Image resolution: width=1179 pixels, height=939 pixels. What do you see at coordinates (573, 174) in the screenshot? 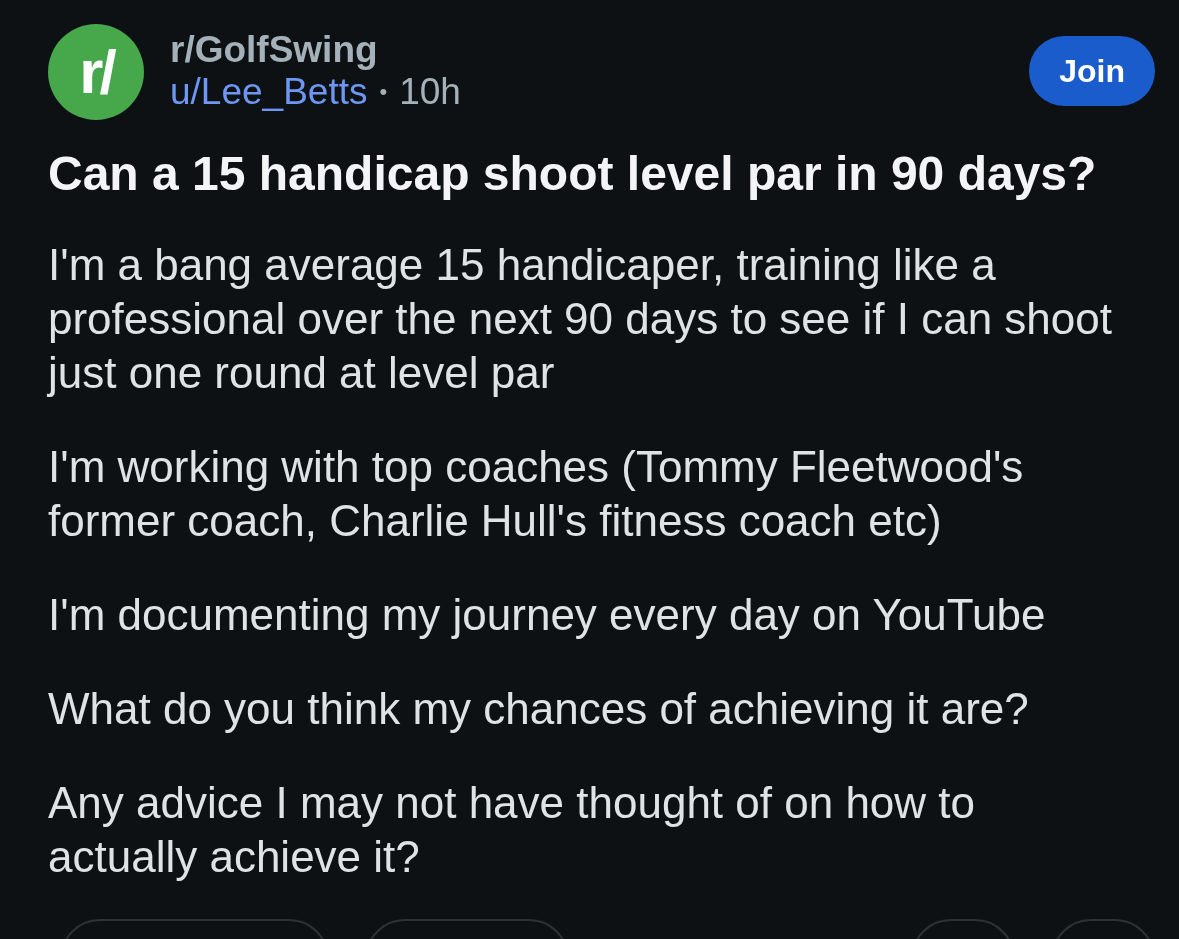
I see `post-title: Can a 15 handicap shoot level par in 90 days?` at bounding box center [573, 174].